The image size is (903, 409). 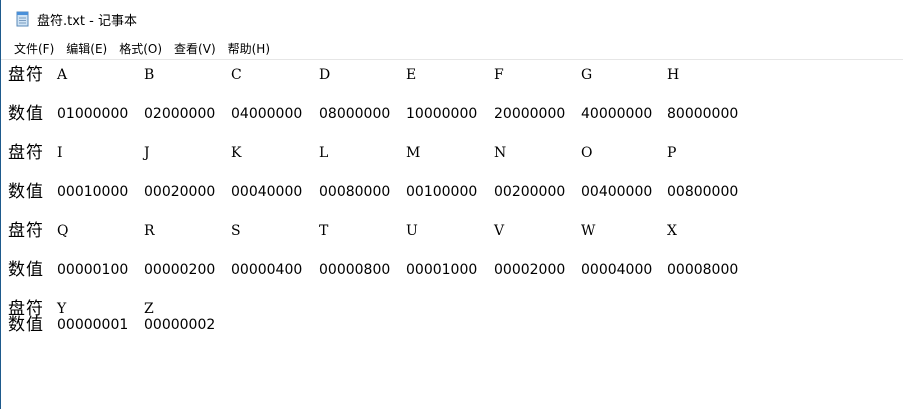 What do you see at coordinates (617, 192) in the screenshot?
I see `value-cell: 00400000` at bounding box center [617, 192].